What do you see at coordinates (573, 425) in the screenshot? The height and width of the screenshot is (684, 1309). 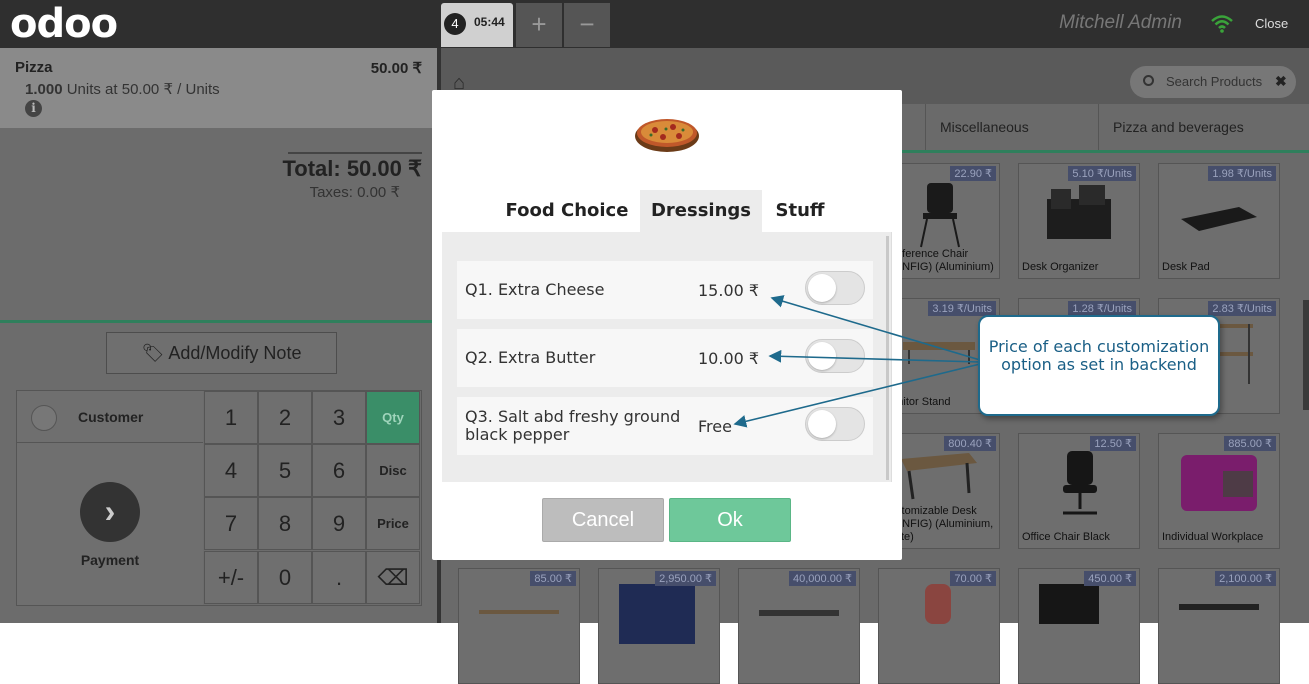 I see `option-label: Q3. Salt abd freshy ground black pepper` at bounding box center [573, 425].